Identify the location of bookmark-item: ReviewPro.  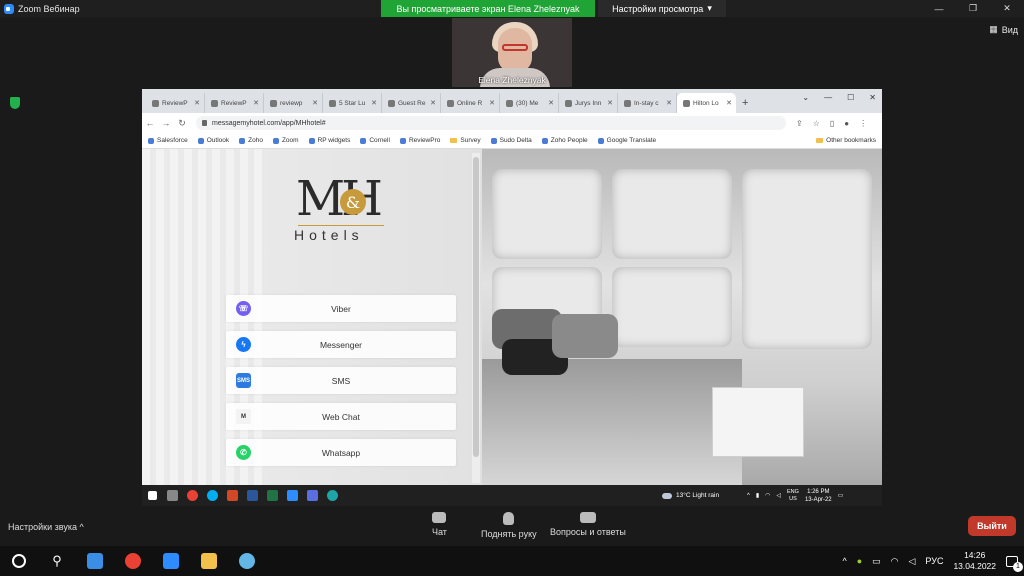
(419, 140).